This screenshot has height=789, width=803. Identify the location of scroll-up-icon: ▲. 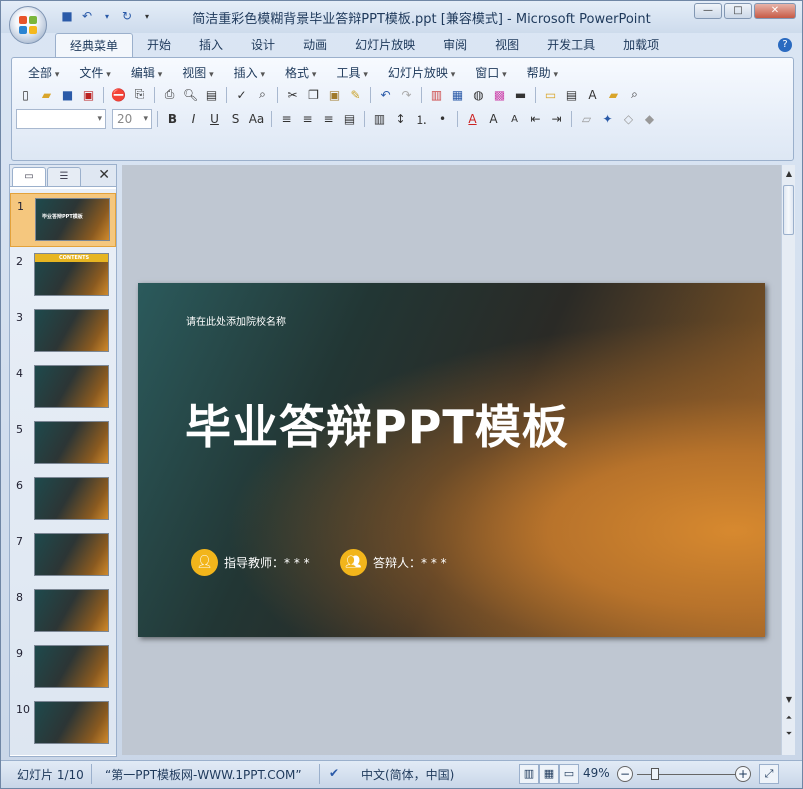
(789, 174).